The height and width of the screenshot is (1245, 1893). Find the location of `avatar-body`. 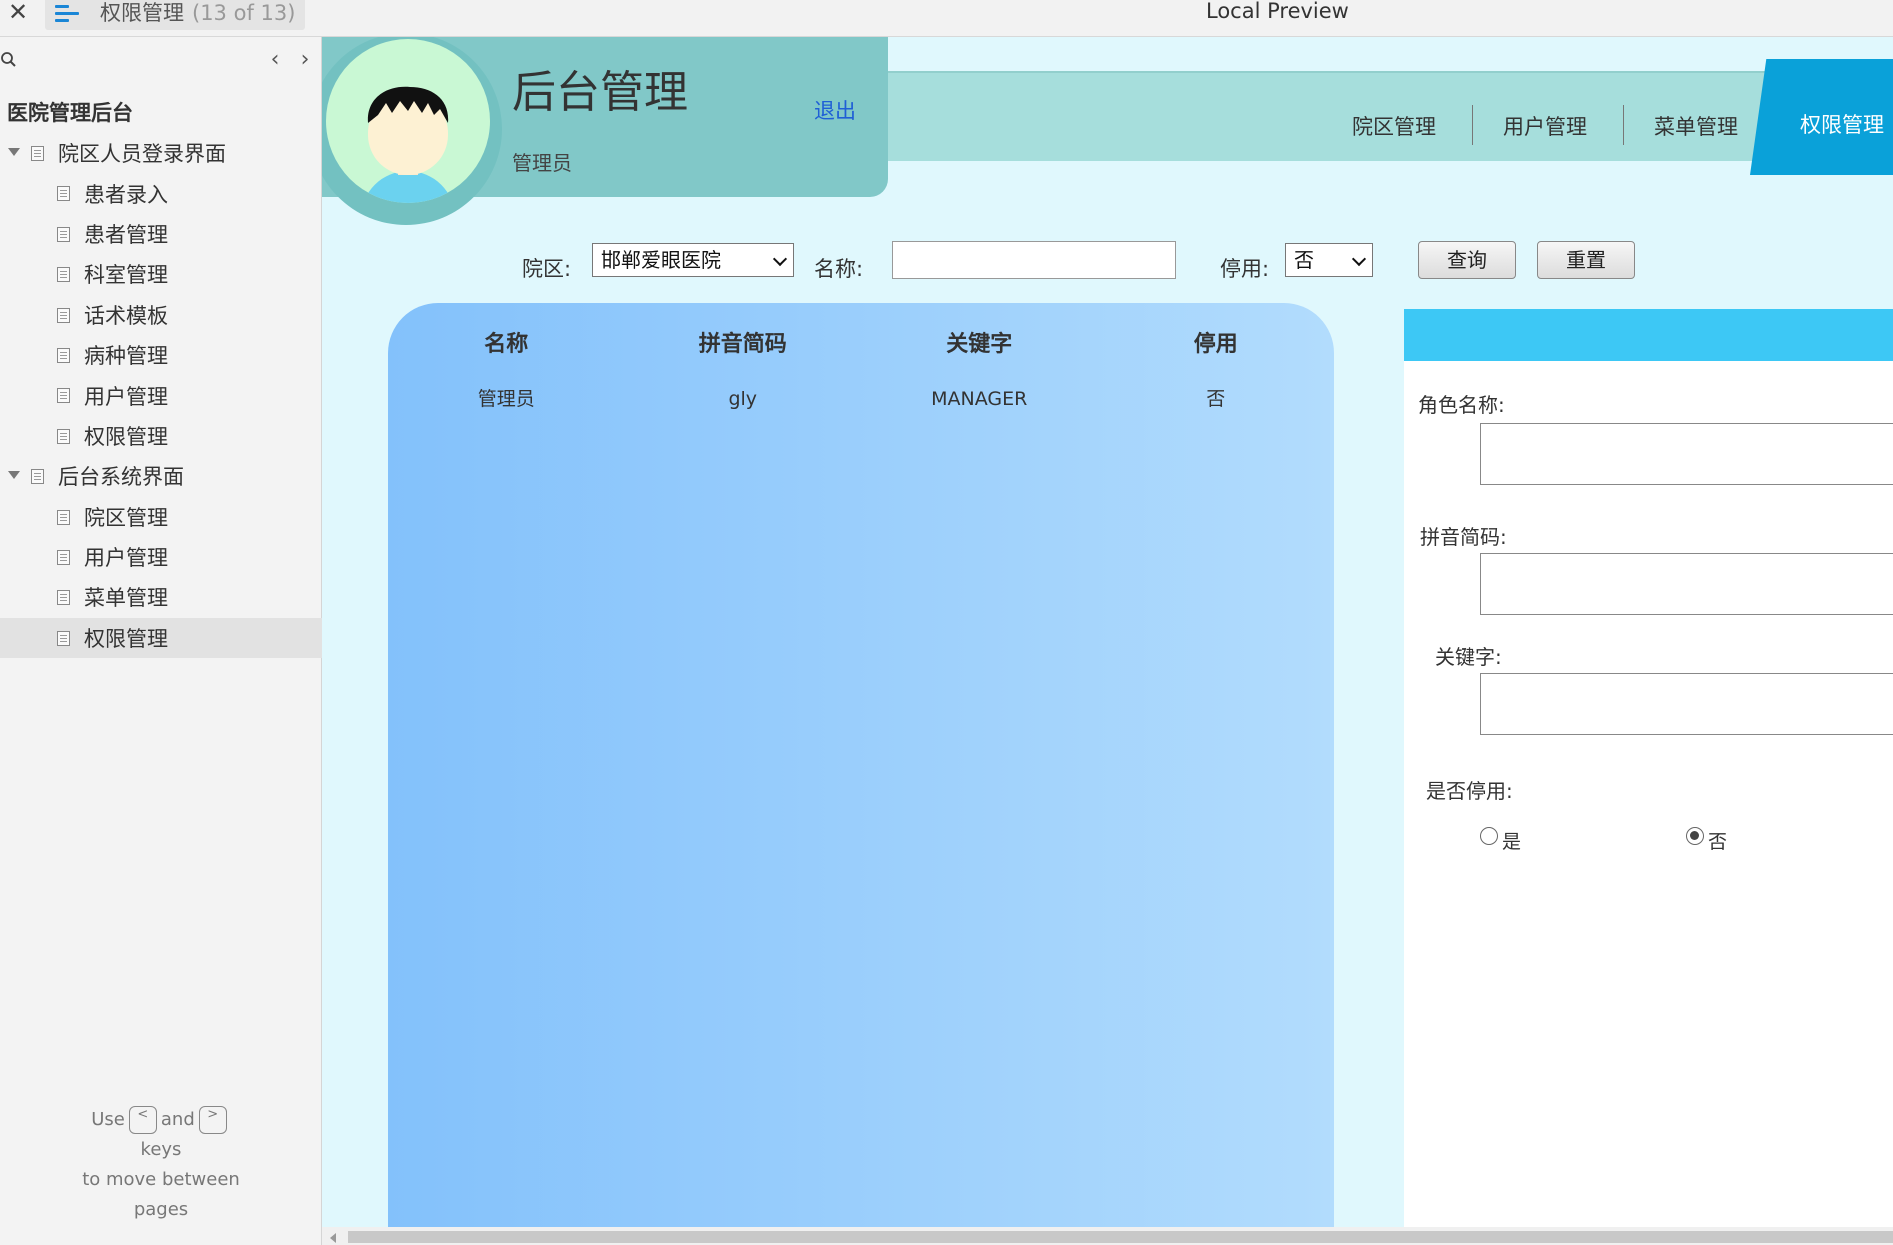

avatar-body is located at coordinates (408, 187).